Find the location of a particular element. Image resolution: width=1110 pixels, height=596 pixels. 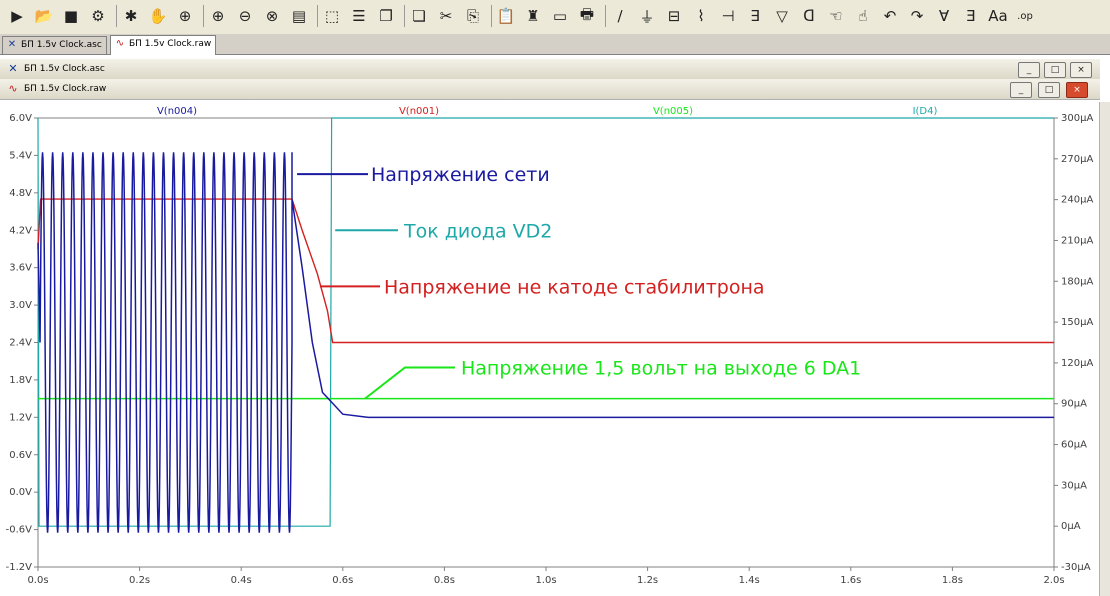

y-right-tick-label: 150µA is located at coordinates (1077, 322).